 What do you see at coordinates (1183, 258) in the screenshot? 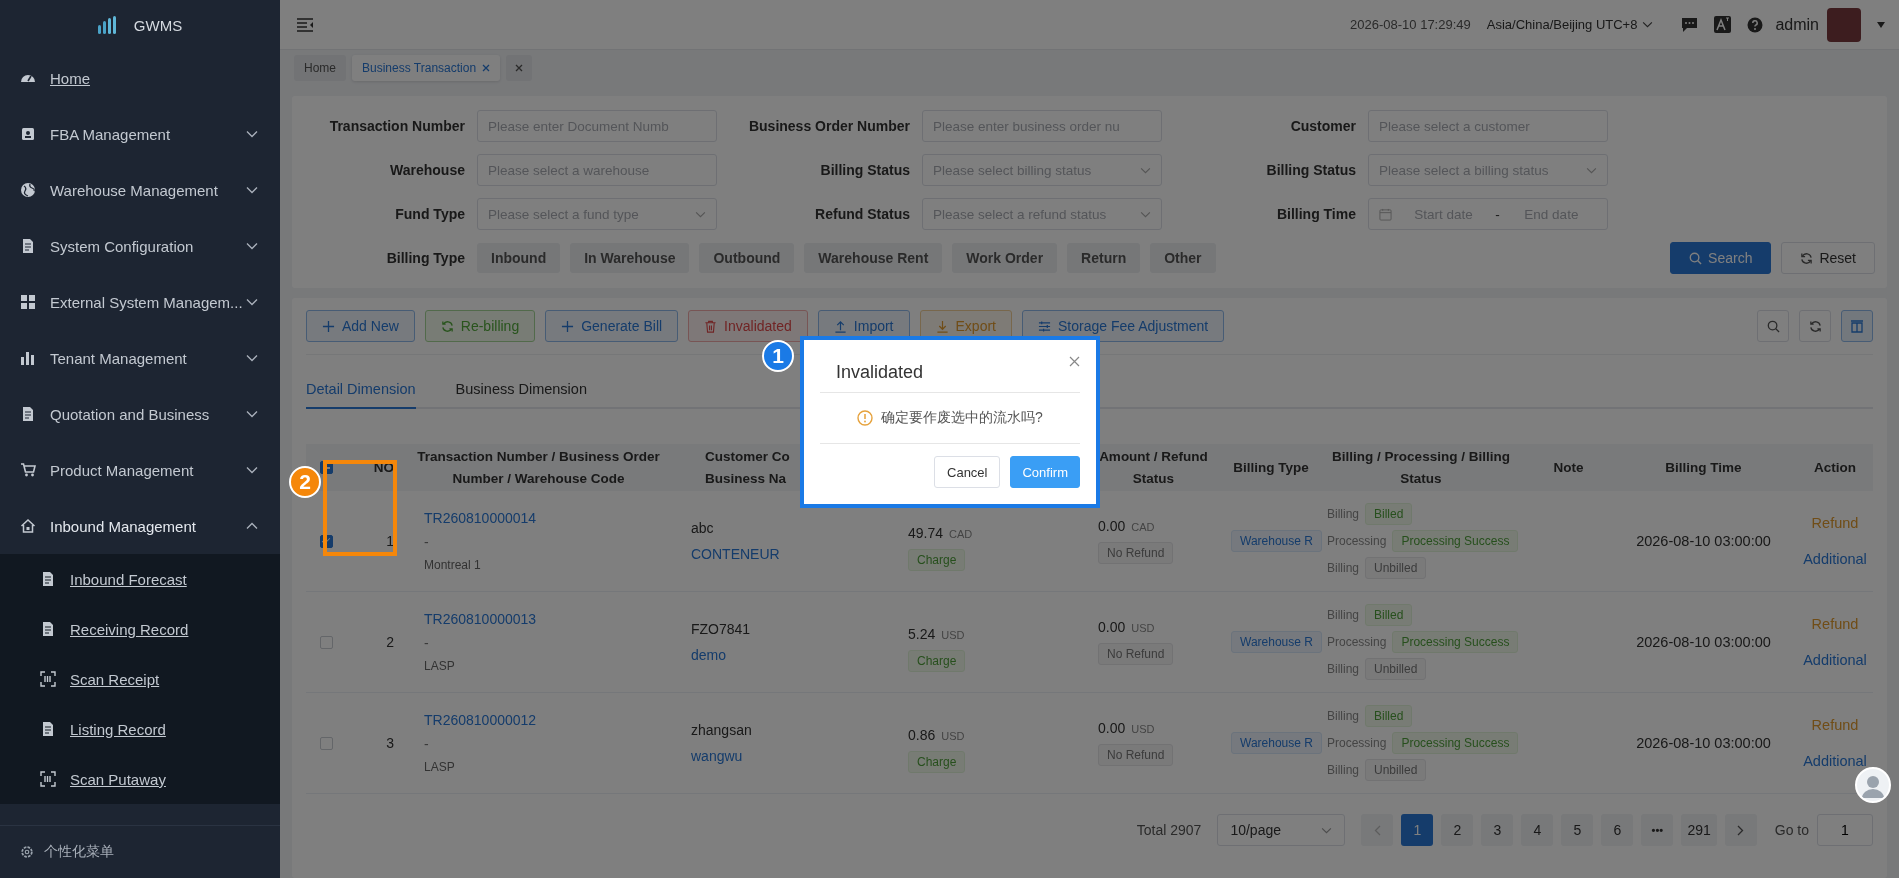
I see `filter-chip: Other` at bounding box center [1183, 258].